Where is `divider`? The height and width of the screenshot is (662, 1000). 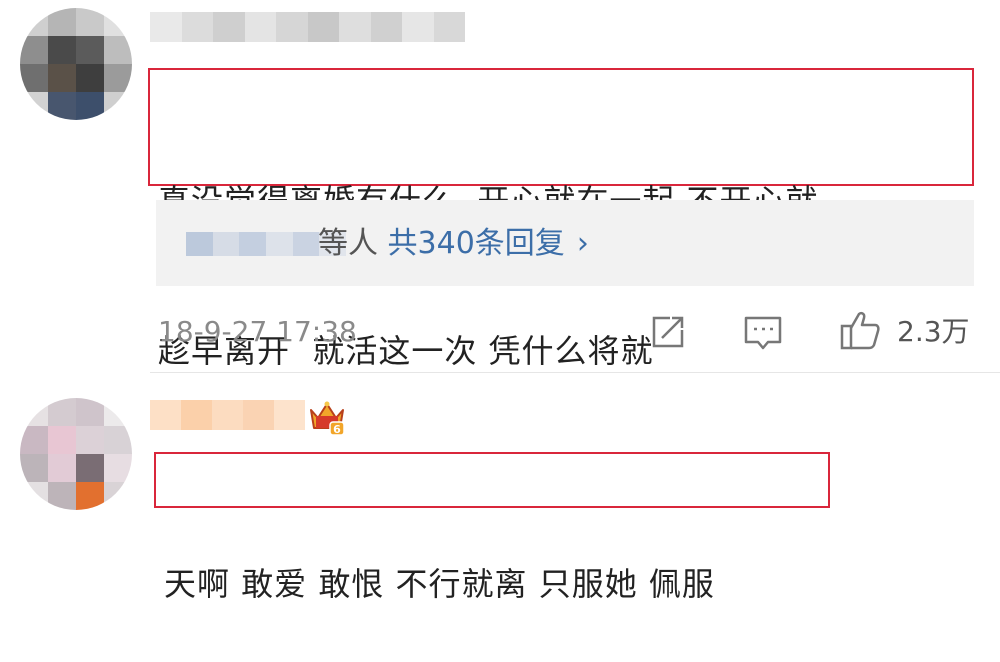 divider is located at coordinates (575, 372).